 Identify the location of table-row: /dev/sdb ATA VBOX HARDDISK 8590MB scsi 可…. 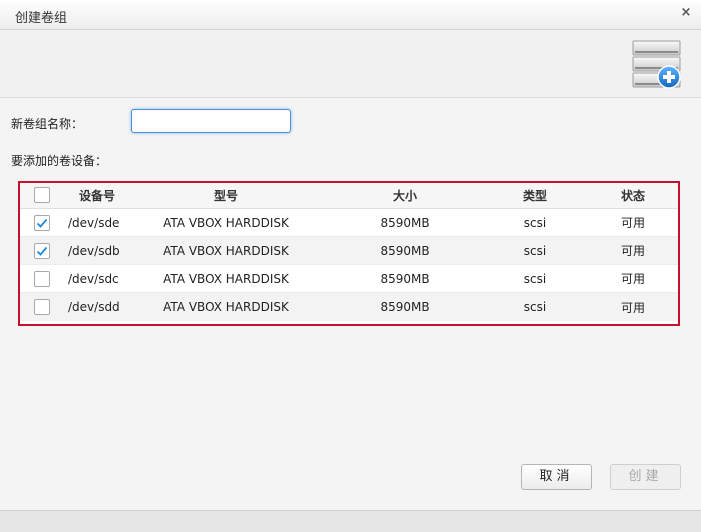
(349, 251).